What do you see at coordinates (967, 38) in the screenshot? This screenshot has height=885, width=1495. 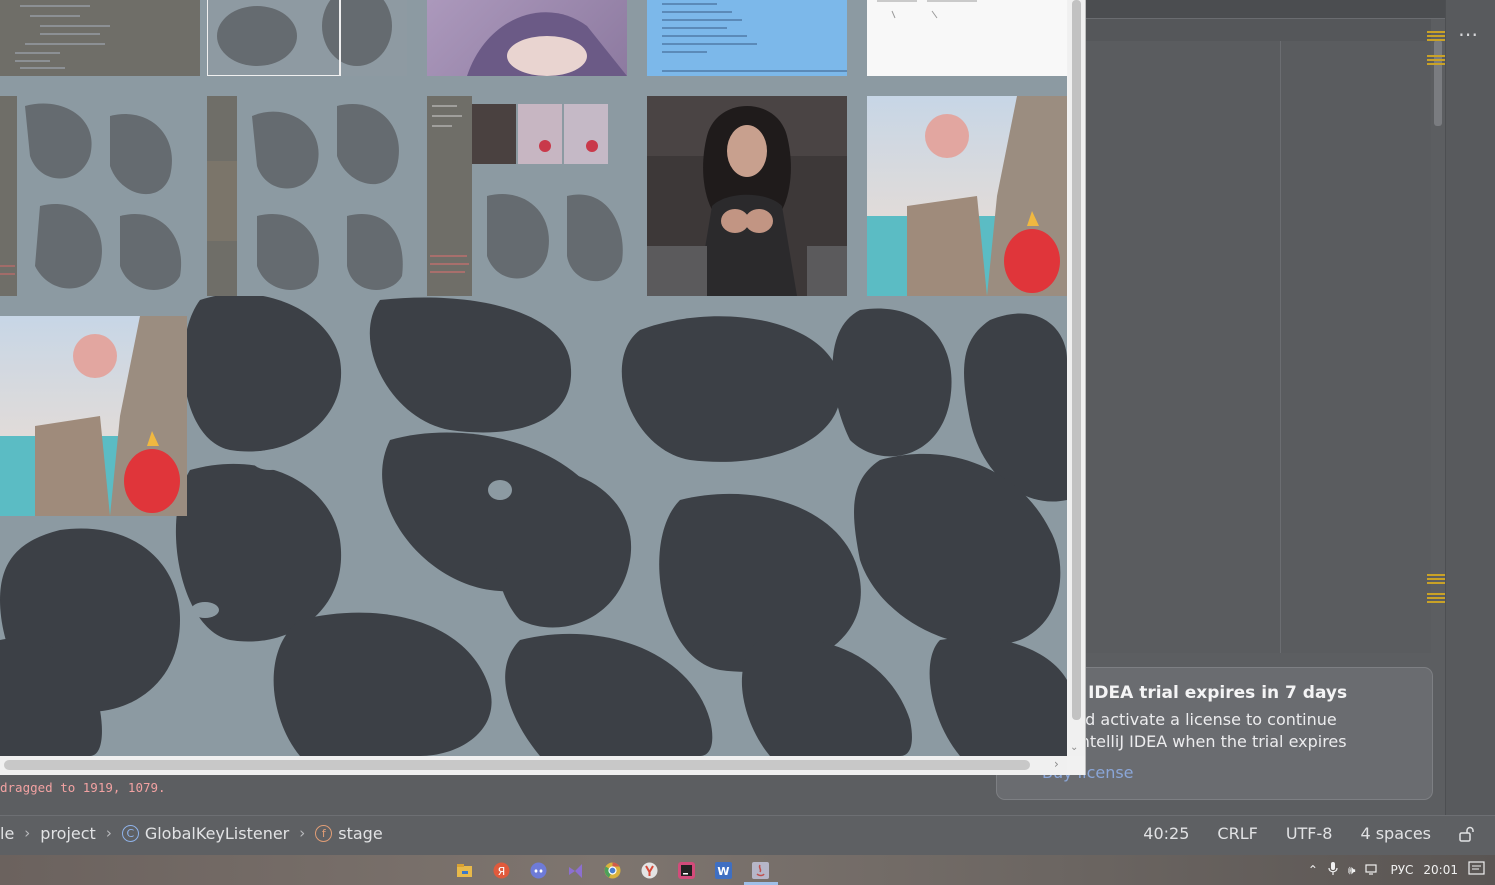 I see `thumbnail-white-document` at bounding box center [967, 38].